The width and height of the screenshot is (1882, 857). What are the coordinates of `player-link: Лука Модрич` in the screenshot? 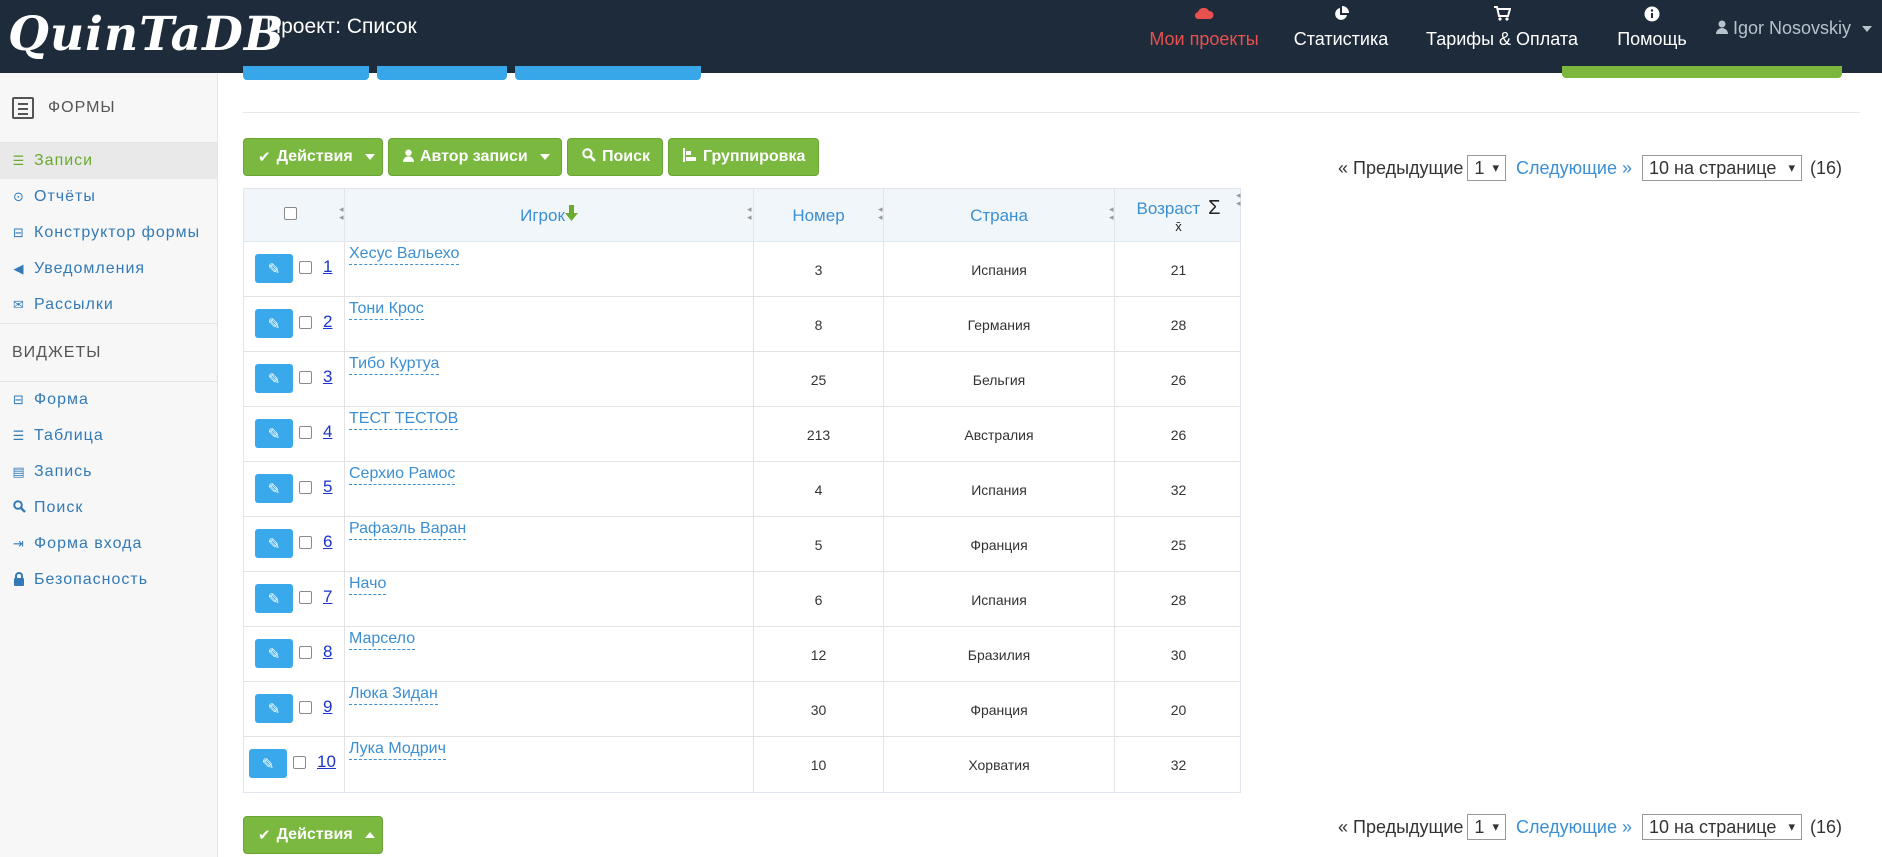 It's located at (397, 749).